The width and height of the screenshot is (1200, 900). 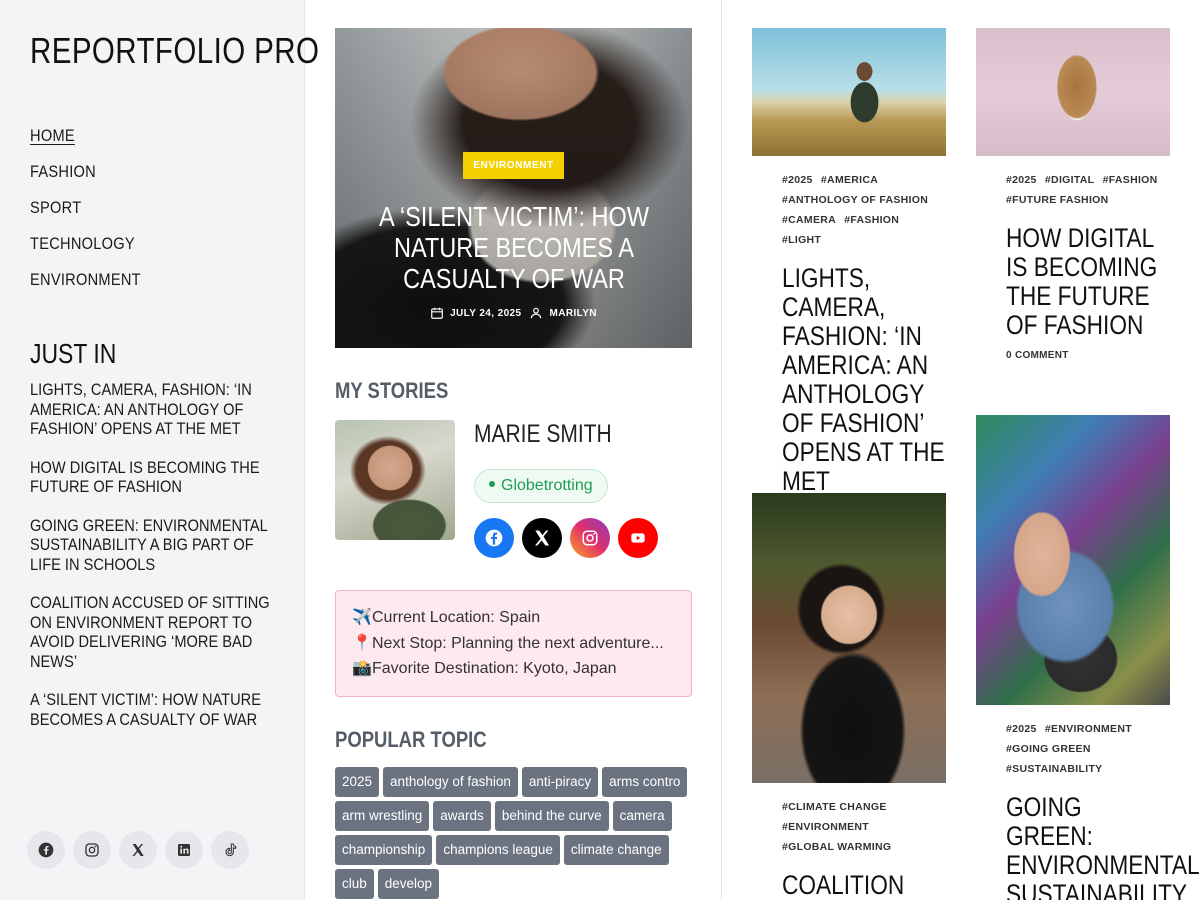 What do you see at coordinates (174, 51) in the screenshot?
I see `site-title: REPORTFOLIO PRO` at bounding box center [174, 51].